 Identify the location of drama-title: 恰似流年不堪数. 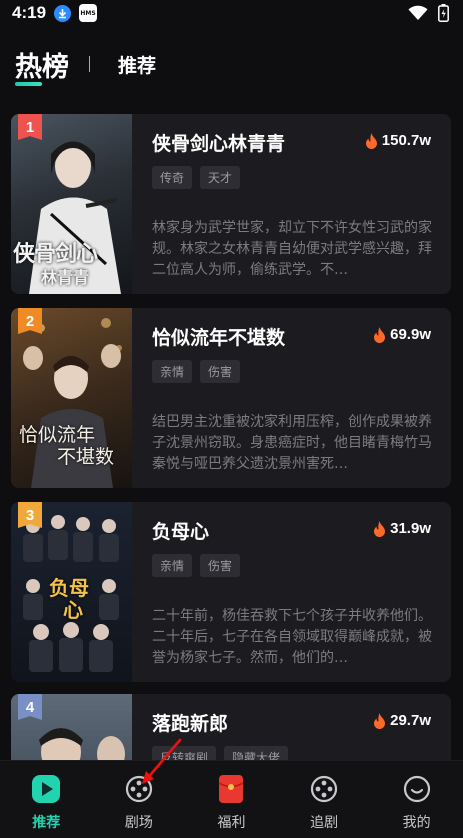
(219, 338).